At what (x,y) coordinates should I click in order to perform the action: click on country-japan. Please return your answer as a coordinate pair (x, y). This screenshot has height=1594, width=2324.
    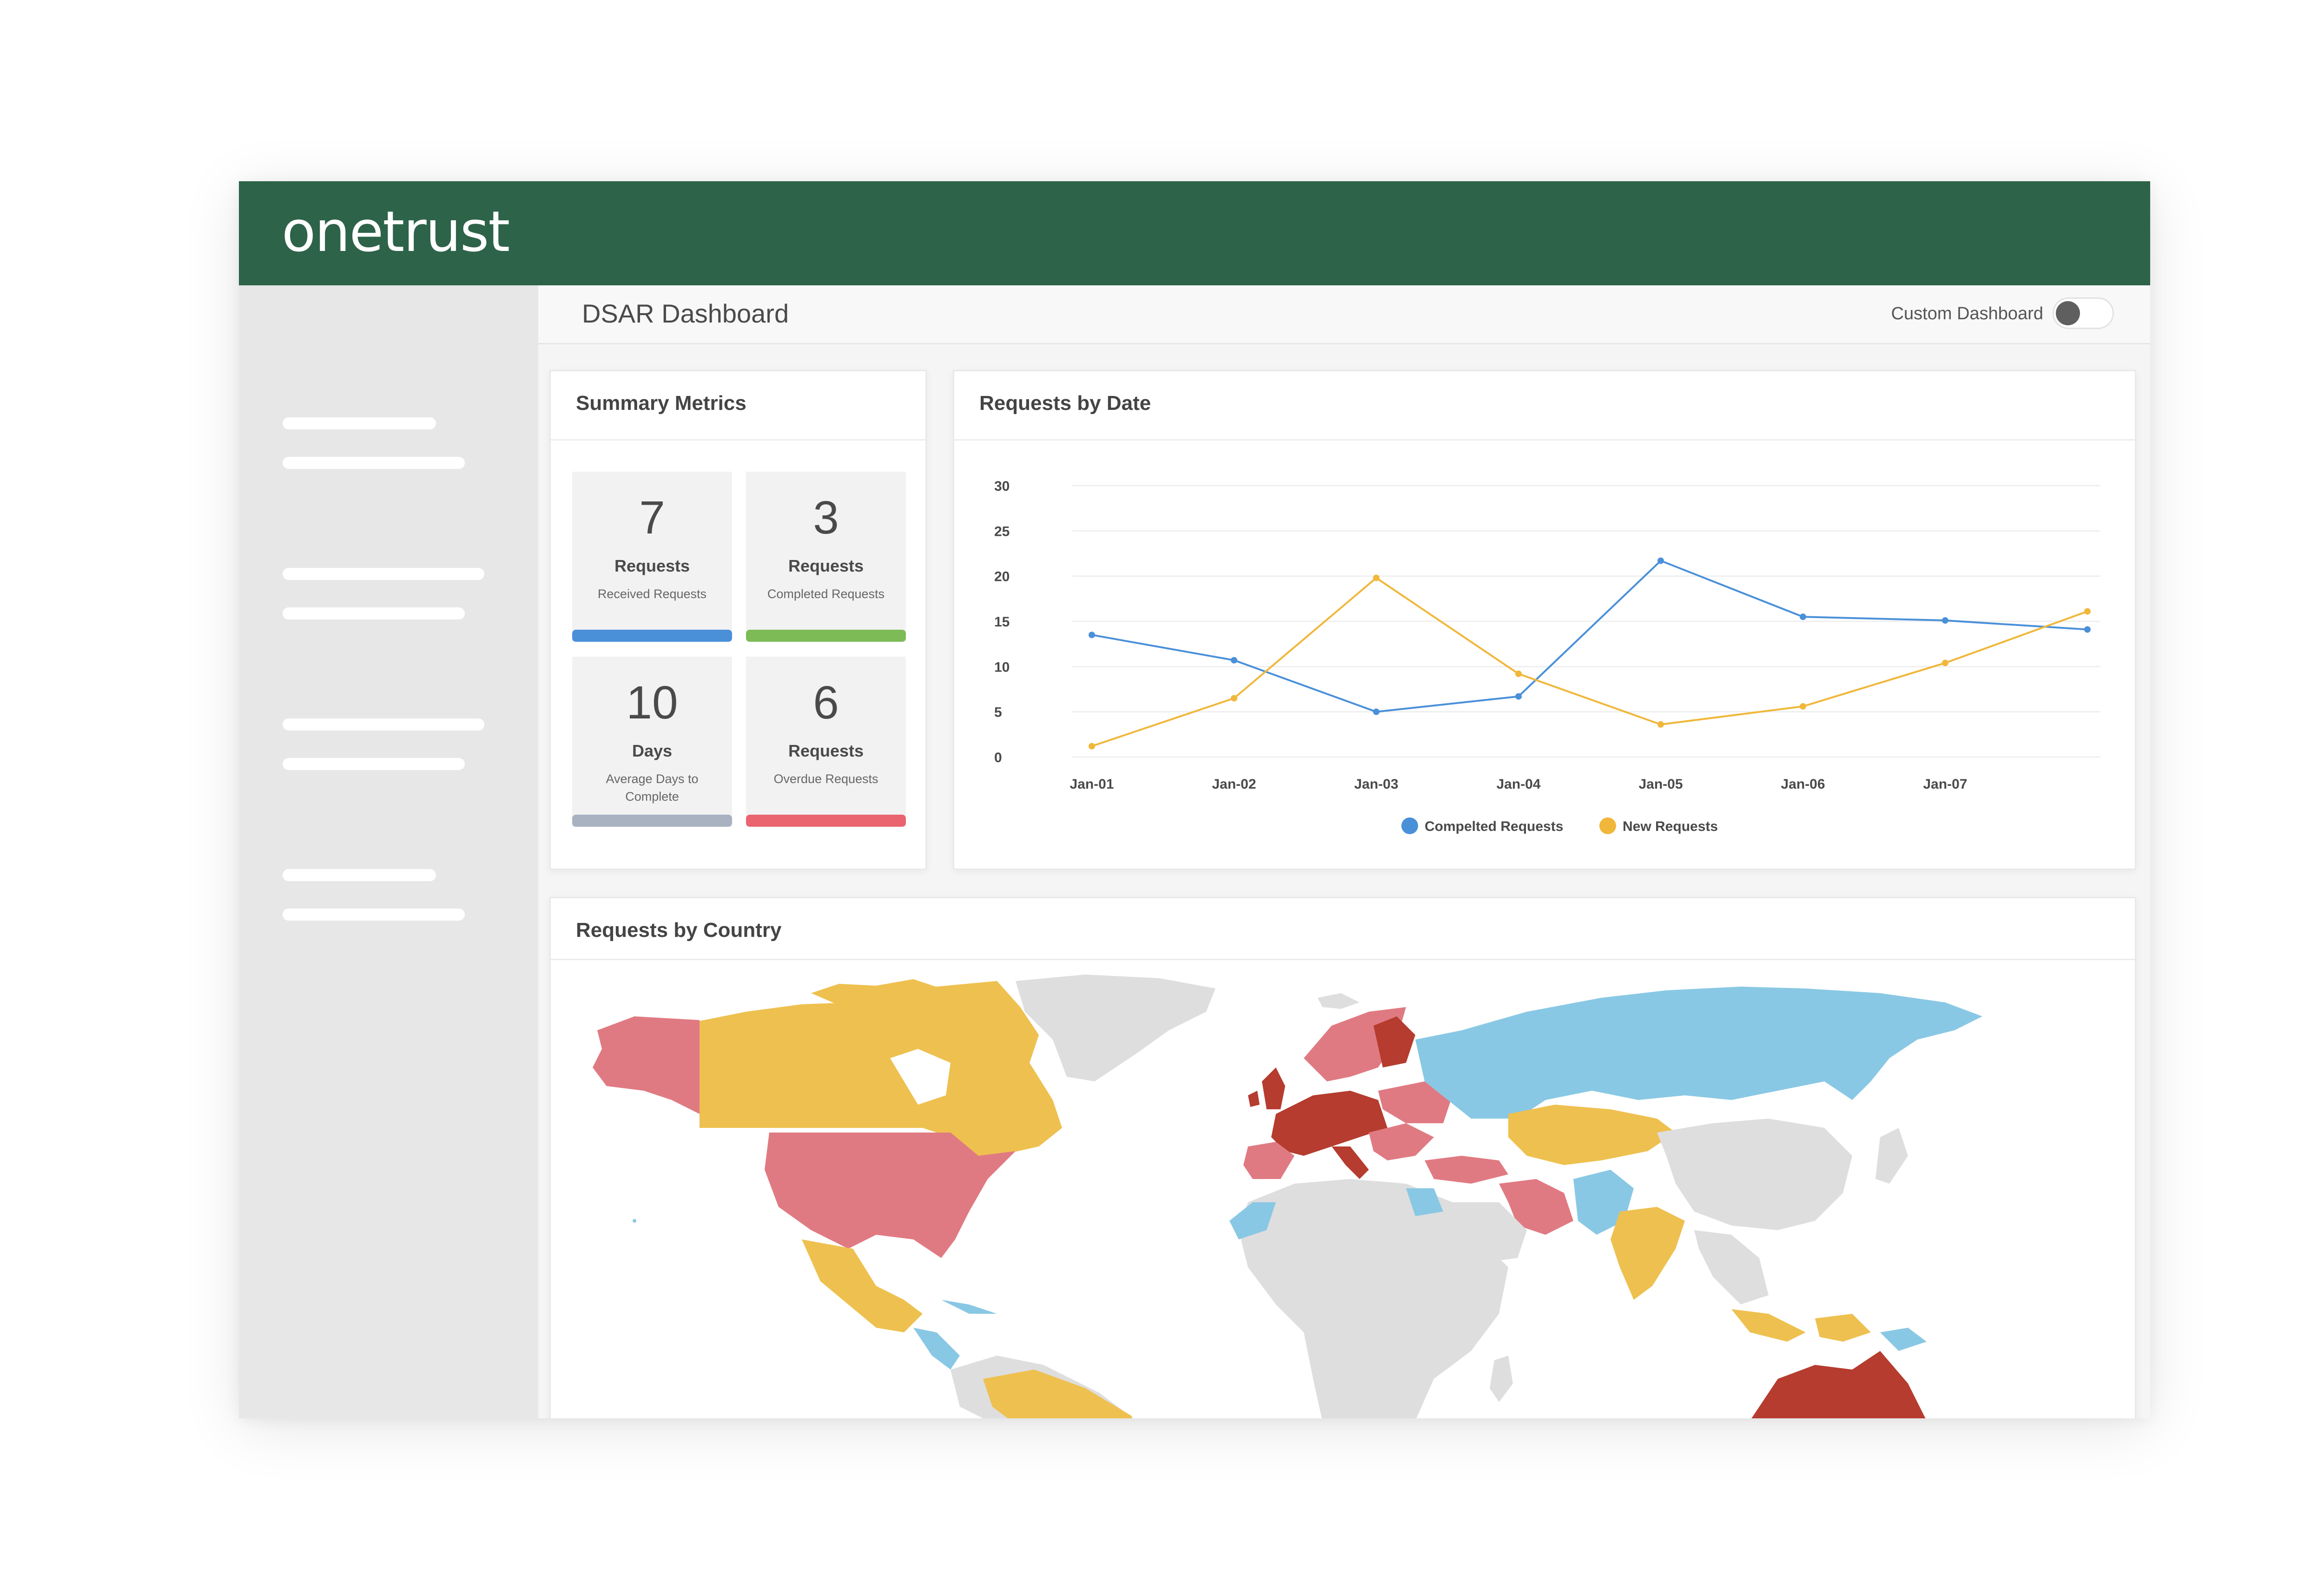
    Looking at the image, I should click on (1891, 1156).